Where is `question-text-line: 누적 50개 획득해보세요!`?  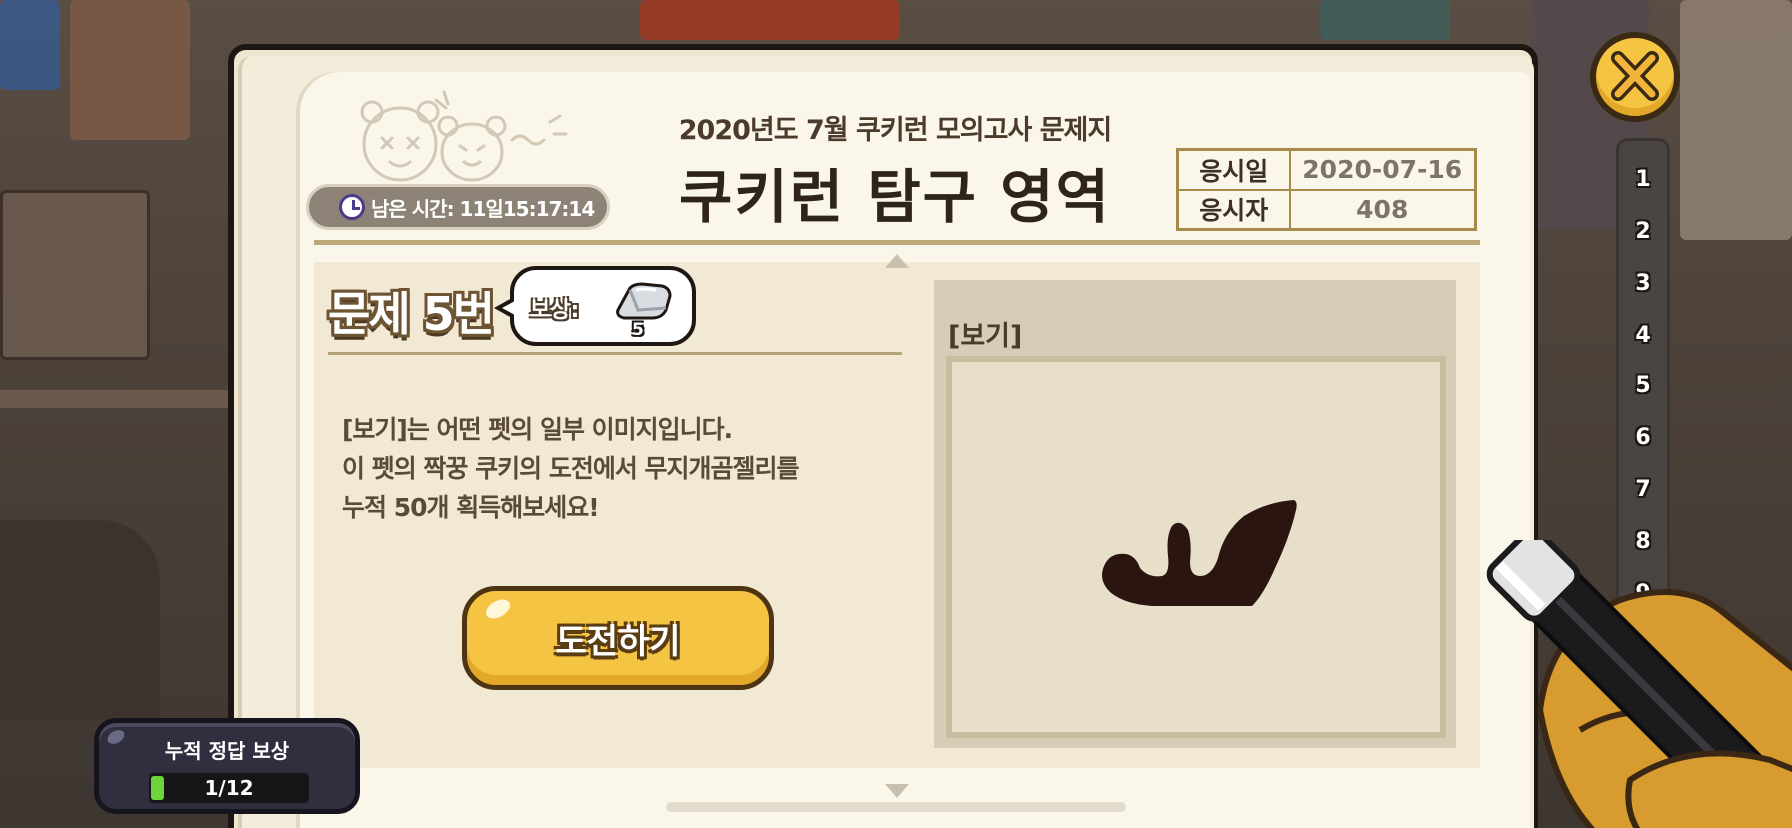
question-text-line: 누적 50개 획득해보세요! is located at coordinates (471, 507).